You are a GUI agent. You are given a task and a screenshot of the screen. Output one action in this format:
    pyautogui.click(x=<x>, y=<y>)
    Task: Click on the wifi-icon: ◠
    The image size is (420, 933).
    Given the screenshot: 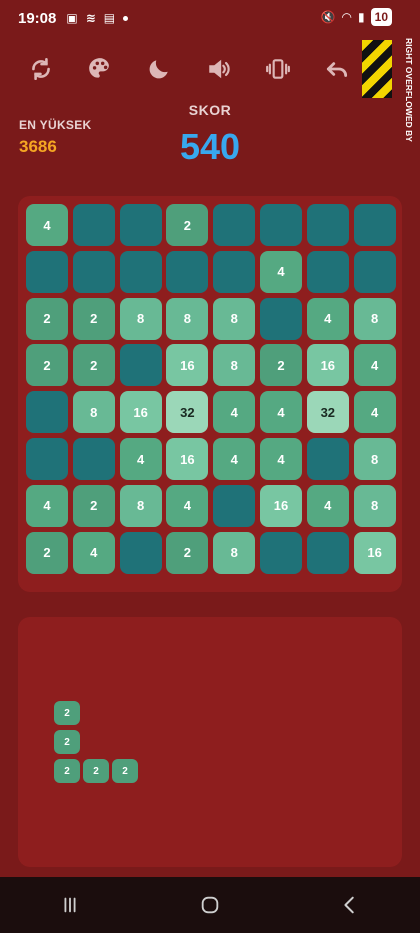 What is the action you would take?
    pyautogui.click(x=347, y=17)
    